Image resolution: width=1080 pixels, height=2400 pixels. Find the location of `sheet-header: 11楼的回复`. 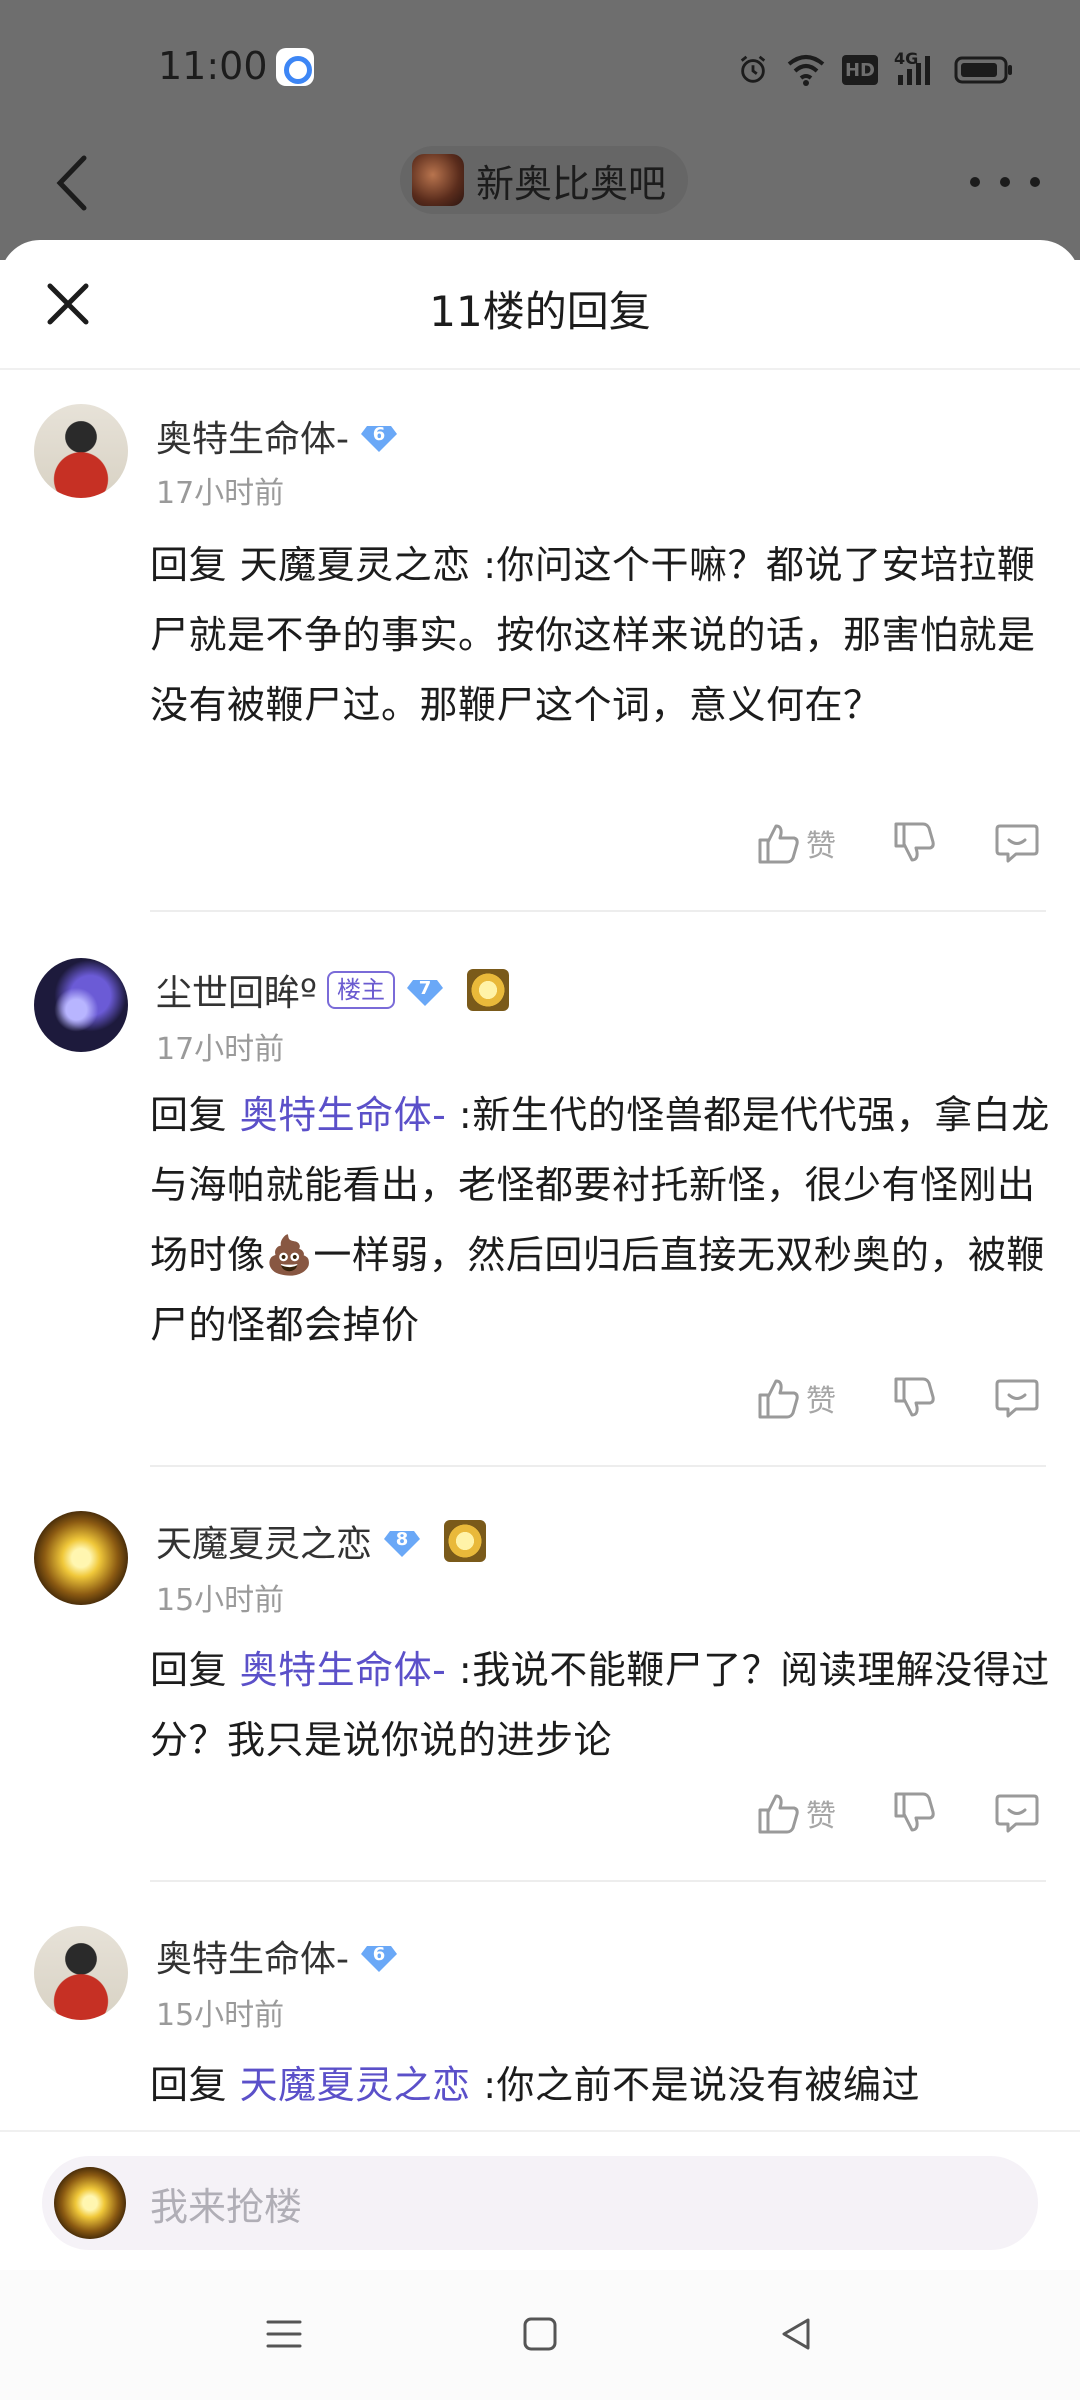

sheet-header: 11楼的回复 is located at coordinates (540, 305).